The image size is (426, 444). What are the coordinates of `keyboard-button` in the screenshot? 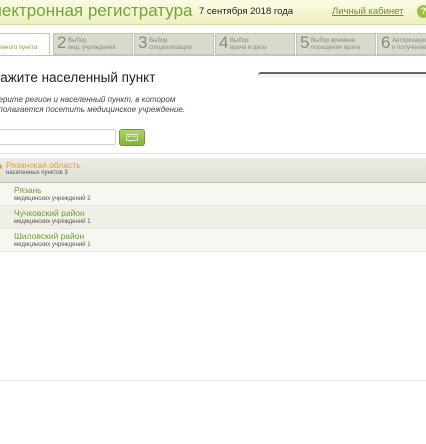 It's located at (132, 137).